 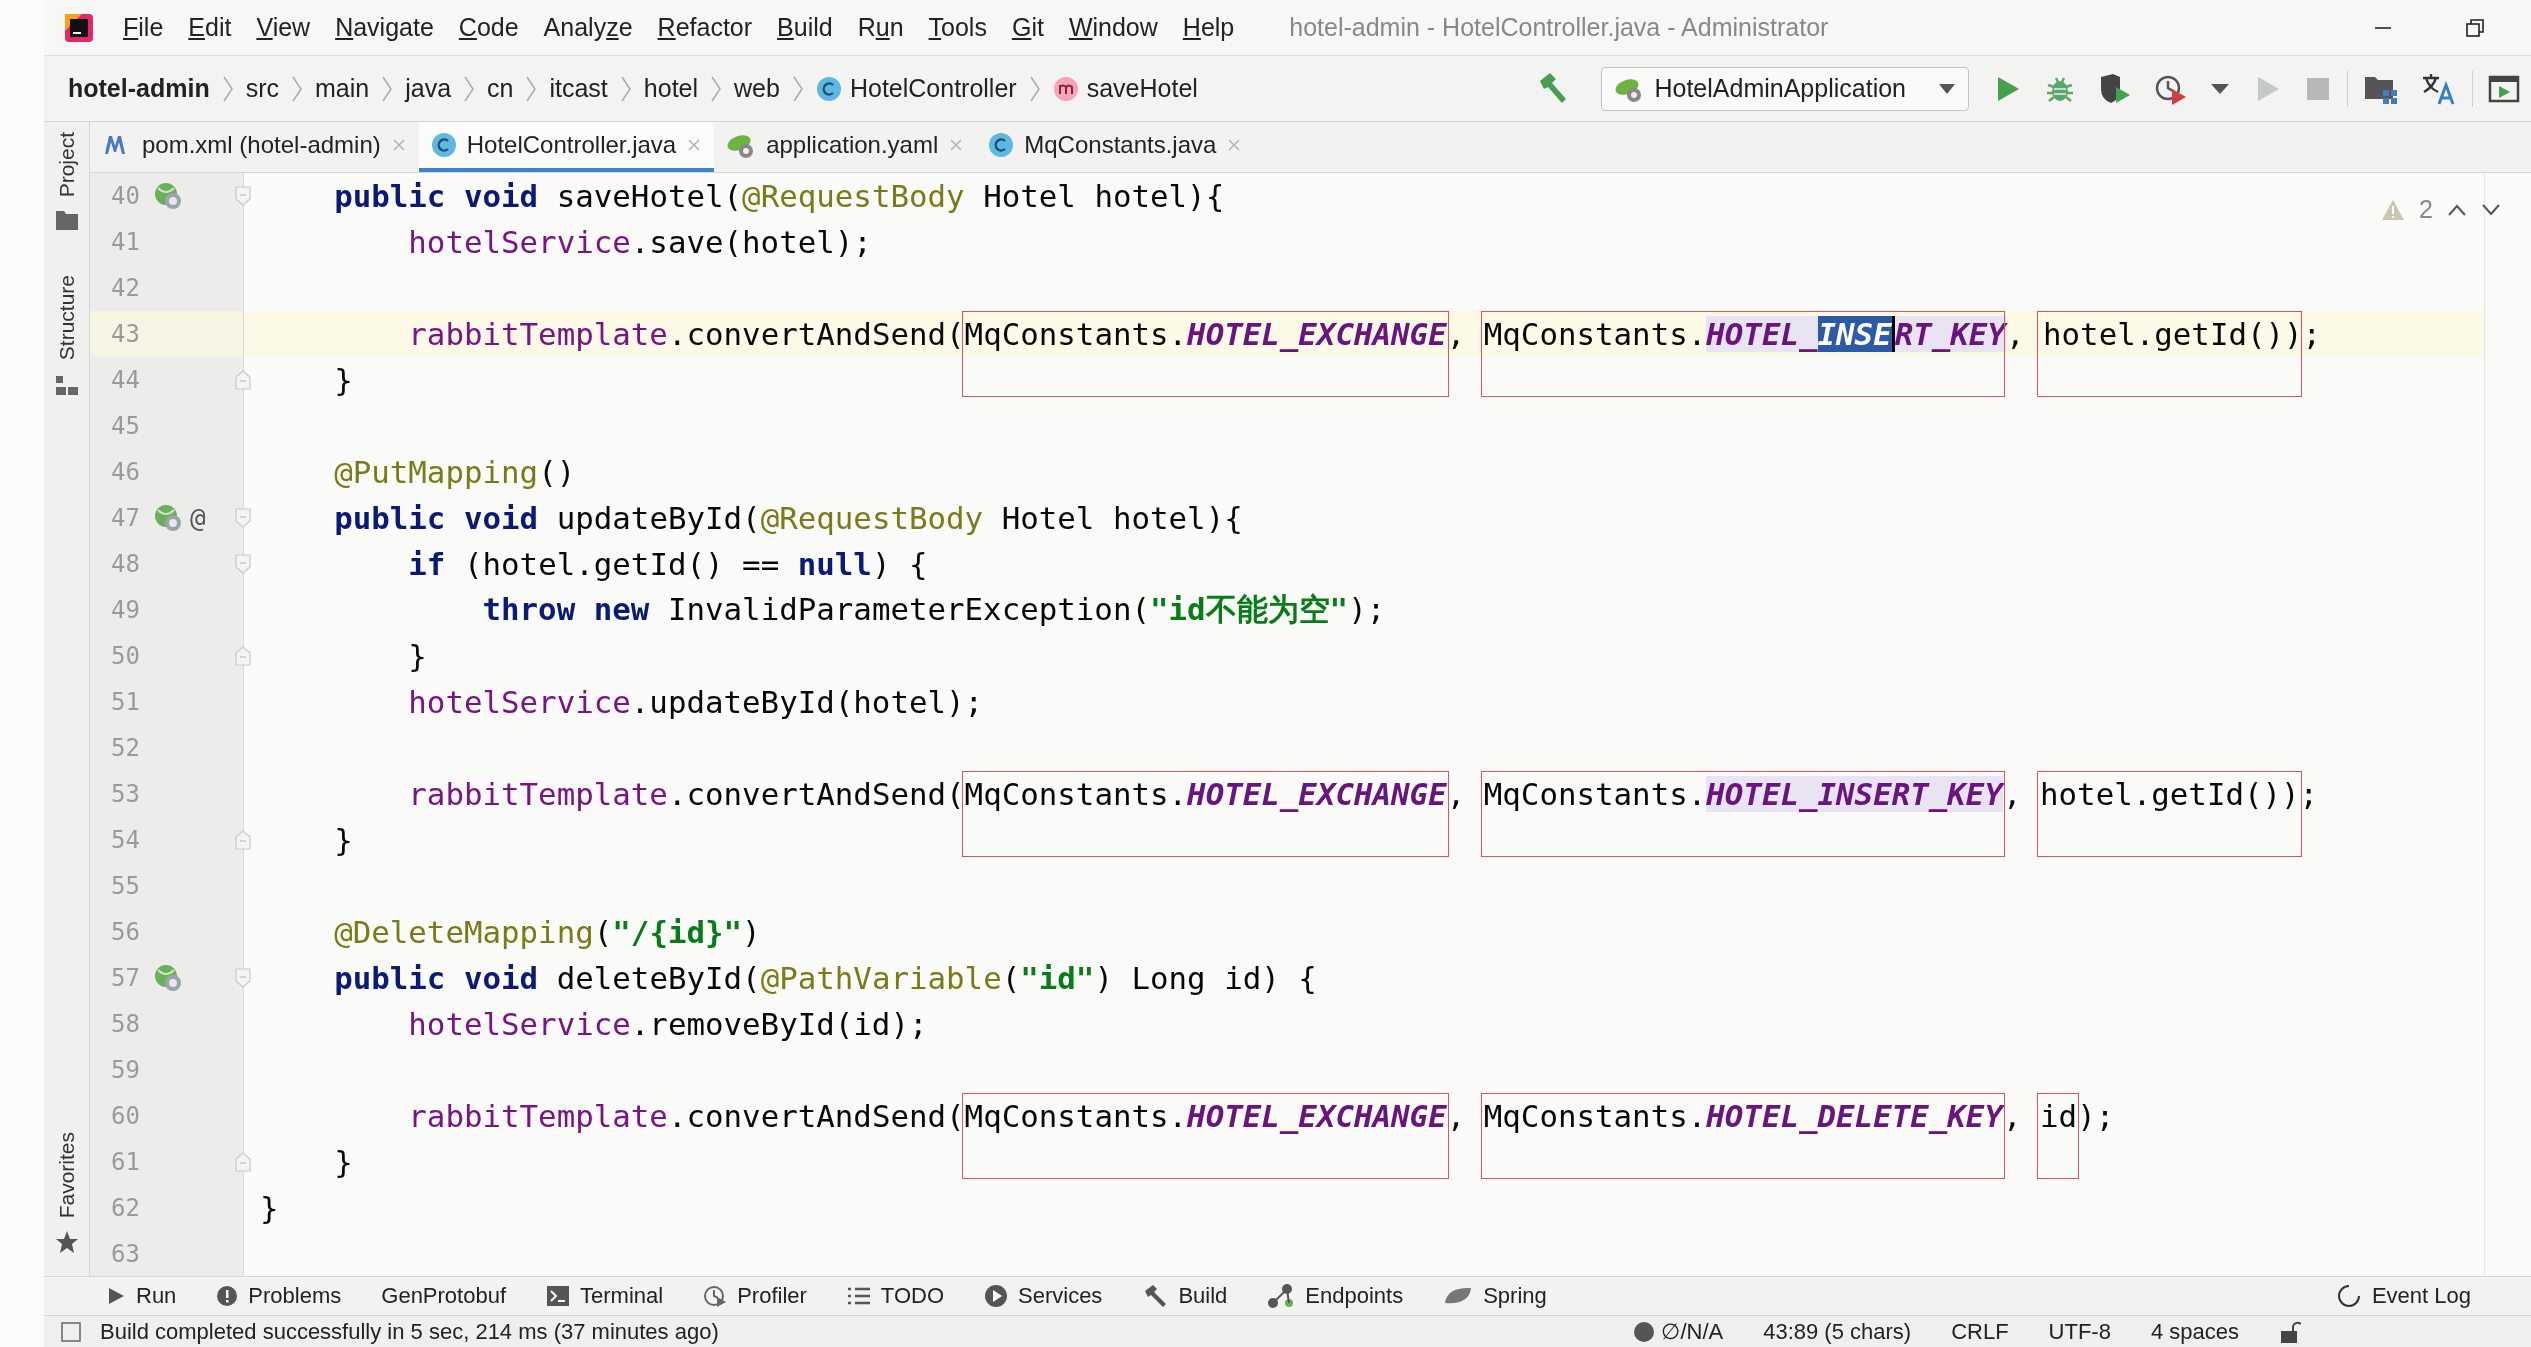 I want to click on breadcrumb-item: java, so click(x=428, y=88).